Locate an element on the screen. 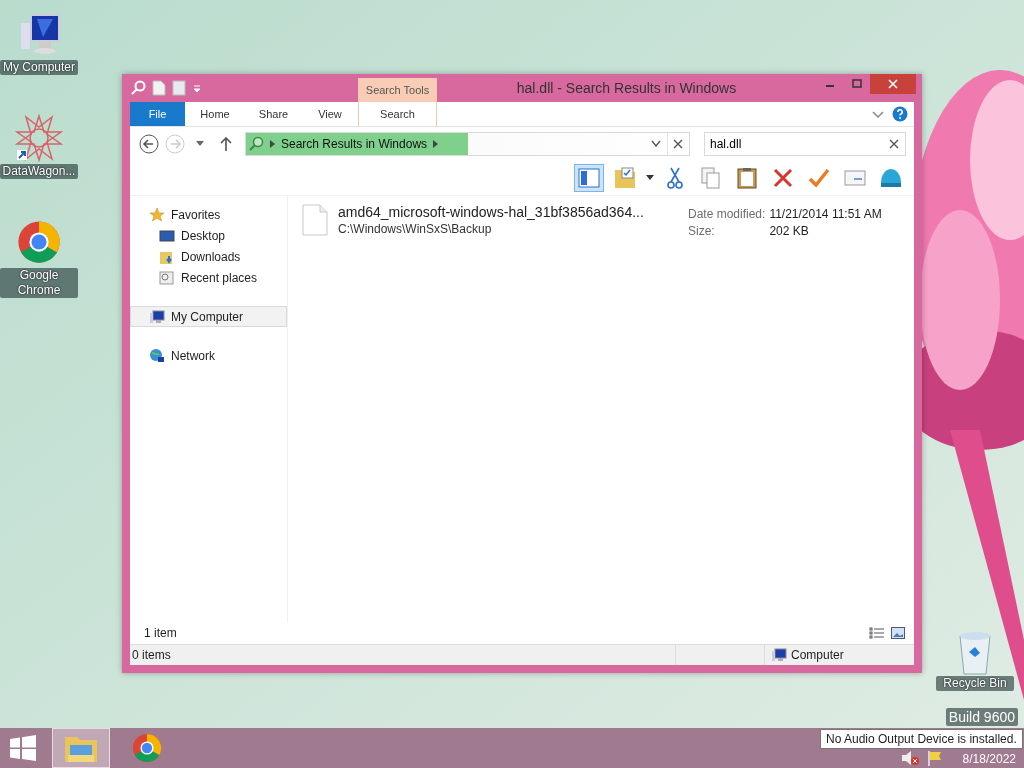 The height and width of the screenshot is (768, 1024). taskbar-button is located at coordinates (81, 748).